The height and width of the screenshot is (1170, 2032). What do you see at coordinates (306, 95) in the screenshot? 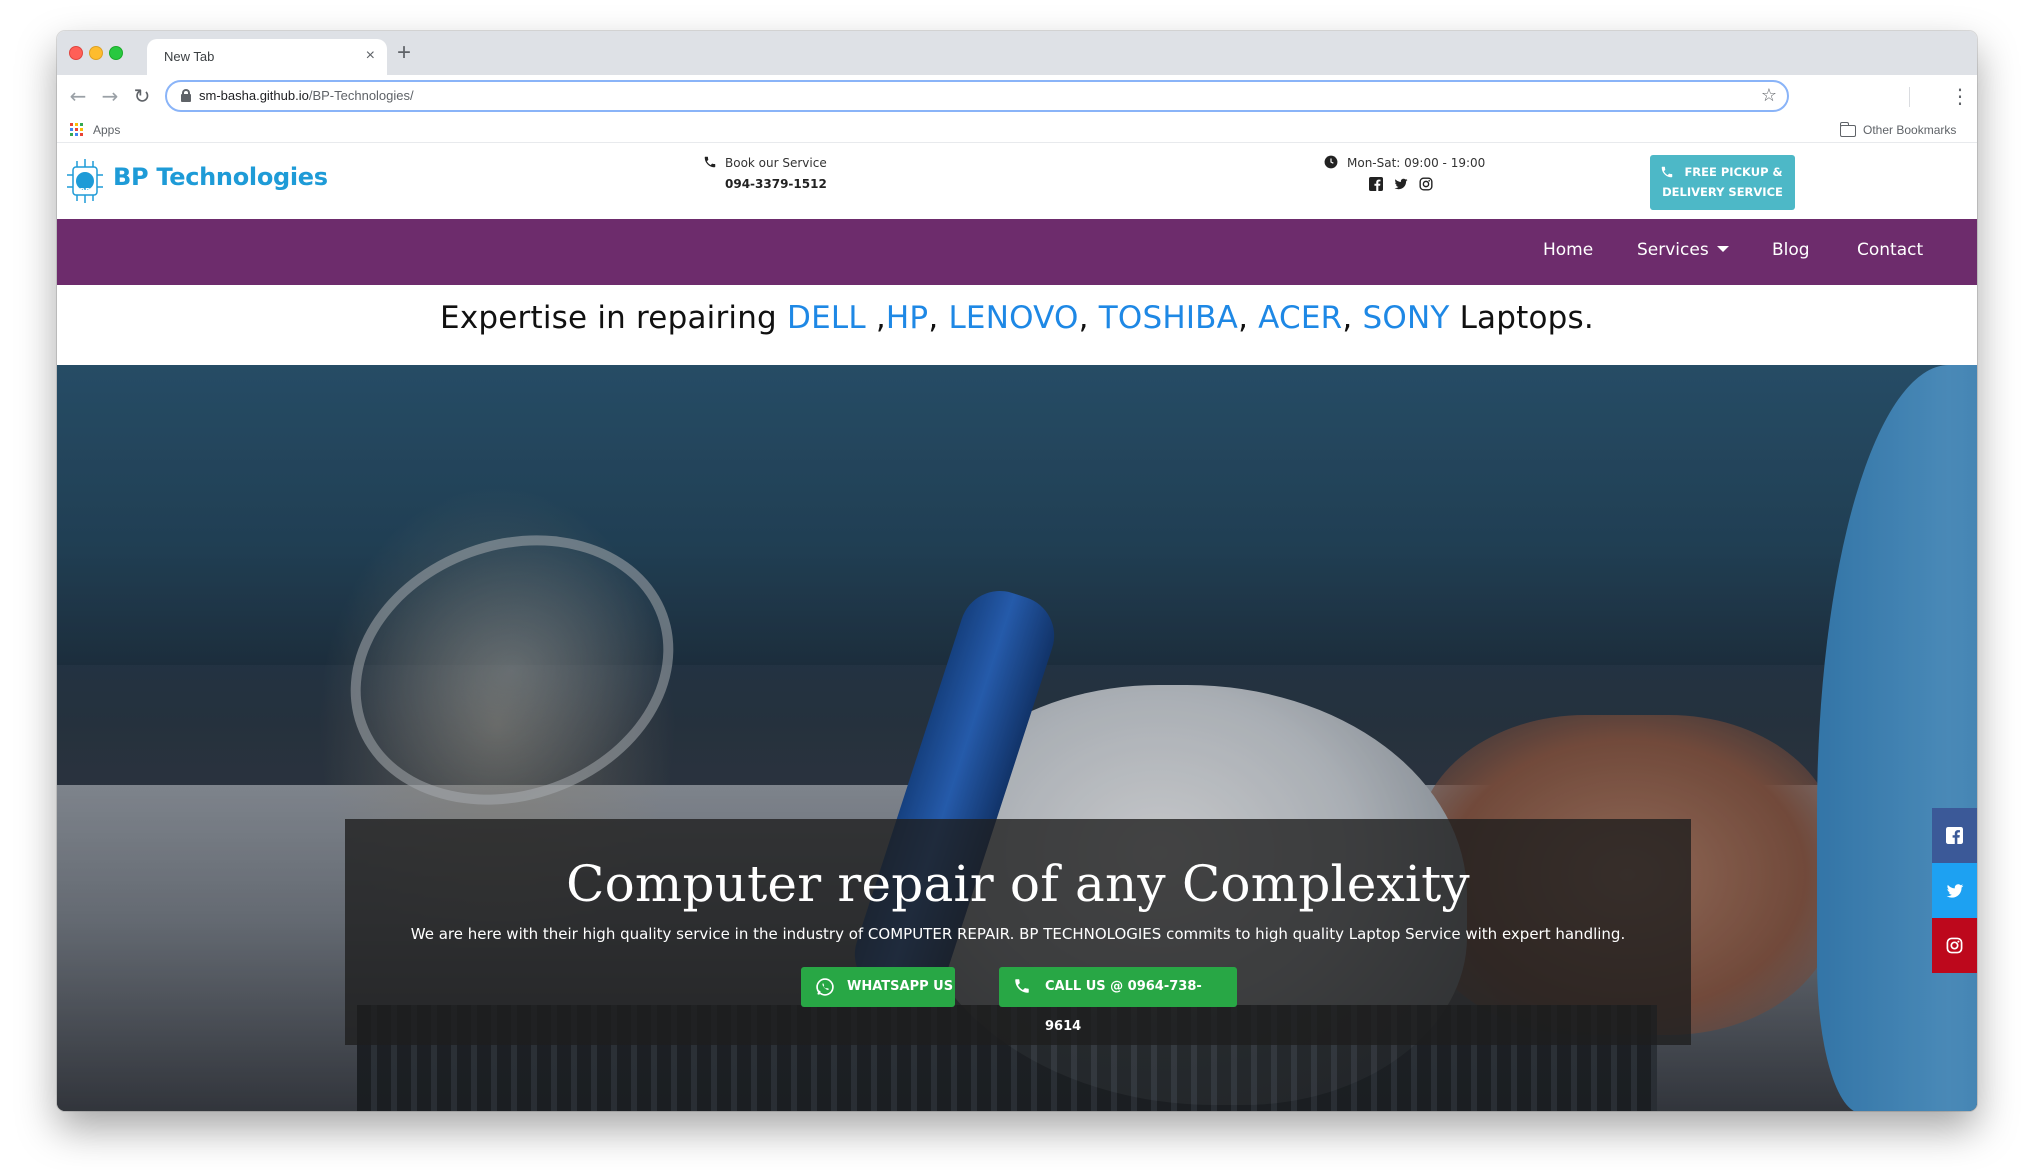
I see `url-text: sm-basha.github.io/BP-Technologies/` at bounding box center [306, 95].